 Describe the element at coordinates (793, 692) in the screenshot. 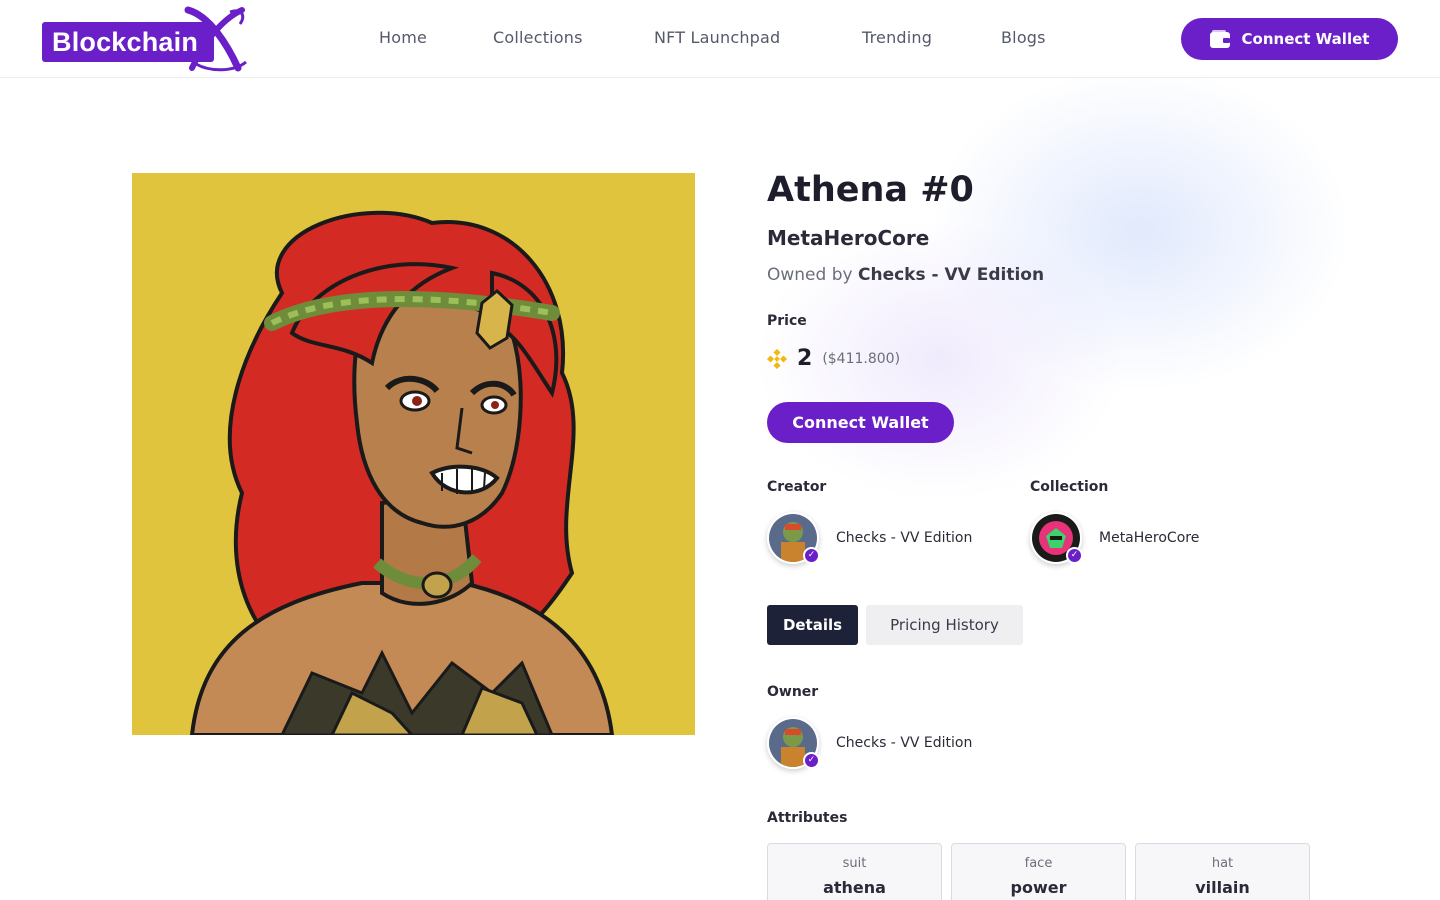

I see `owner-label: Owner` at that location.